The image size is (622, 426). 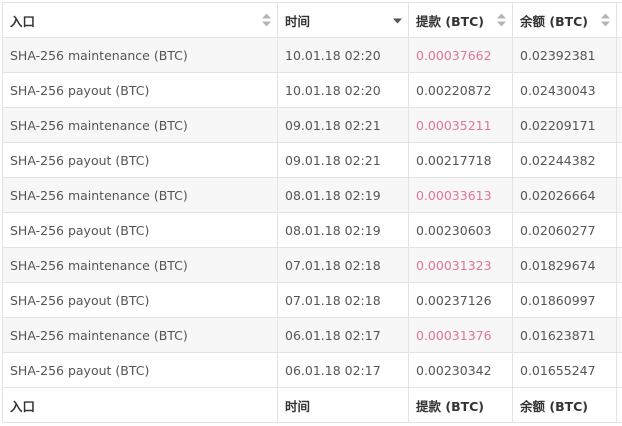 I want to click on cell-balance: 0.01860997, so click(x=564, y=300).